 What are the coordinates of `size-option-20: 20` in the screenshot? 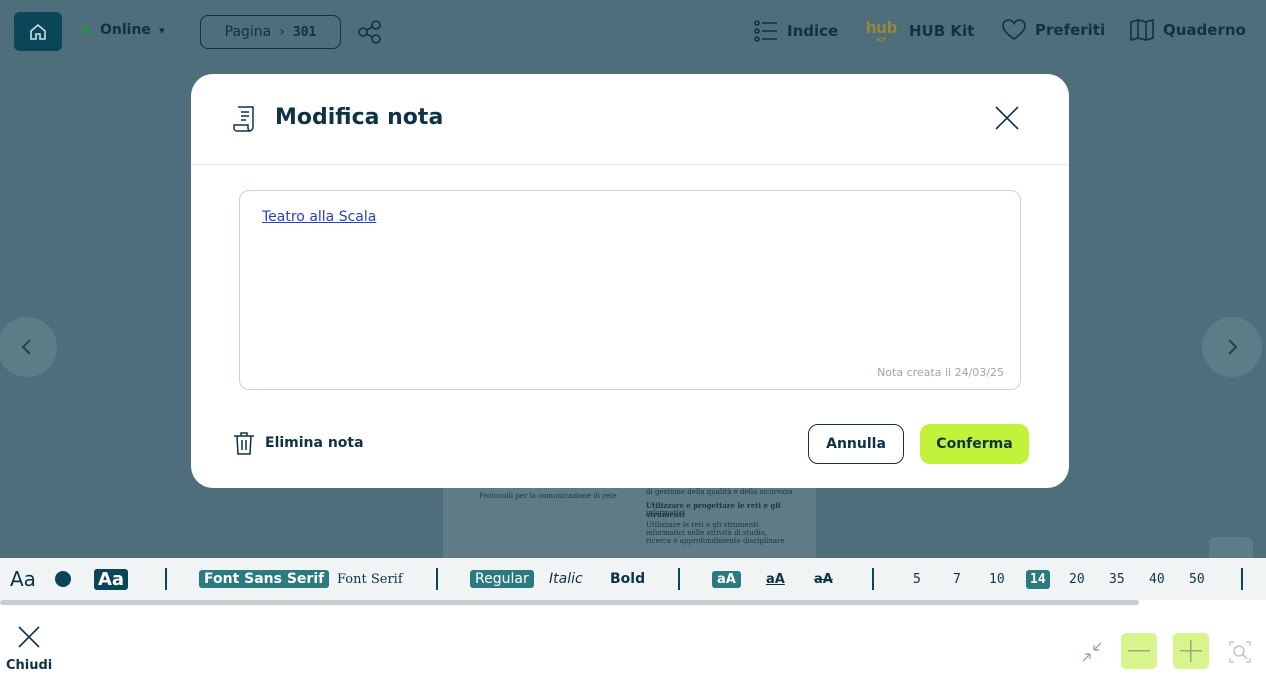 It's located at (1077, 579).